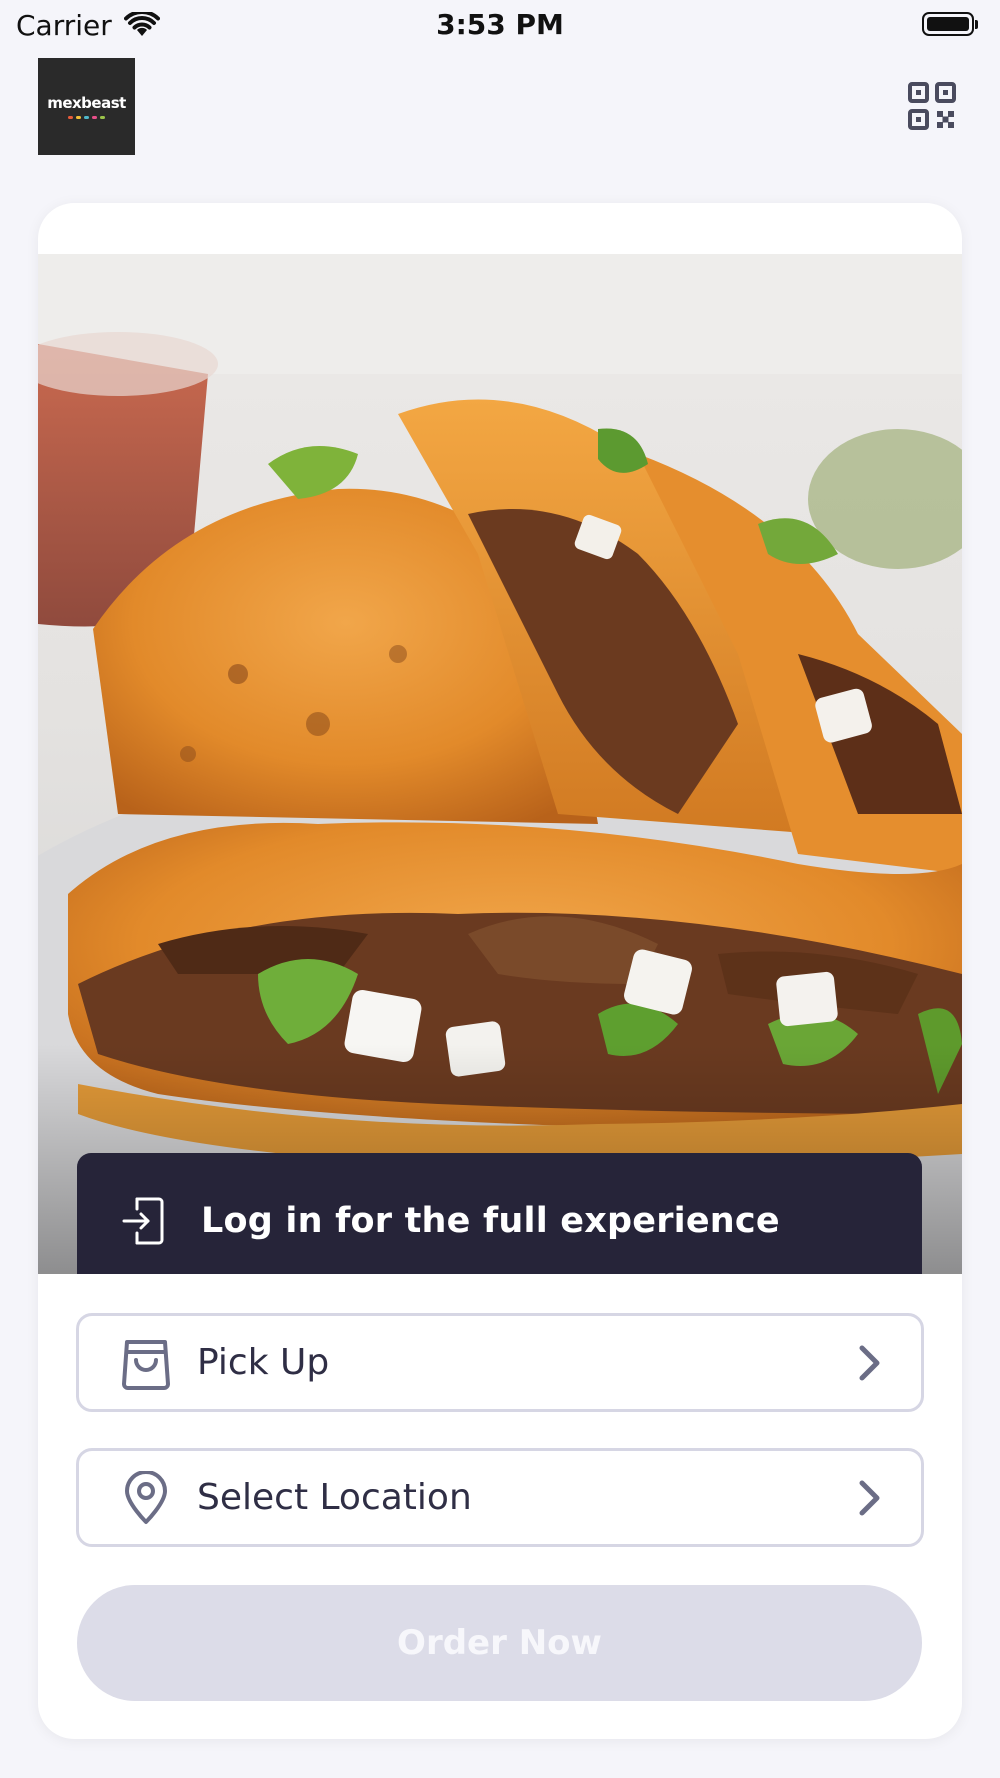 This screenshot has width=1000, height=1778. What do you see at coordinates (950, 24) in the screenshot?
I see `battery-icon` at bounding box center [950, 24].